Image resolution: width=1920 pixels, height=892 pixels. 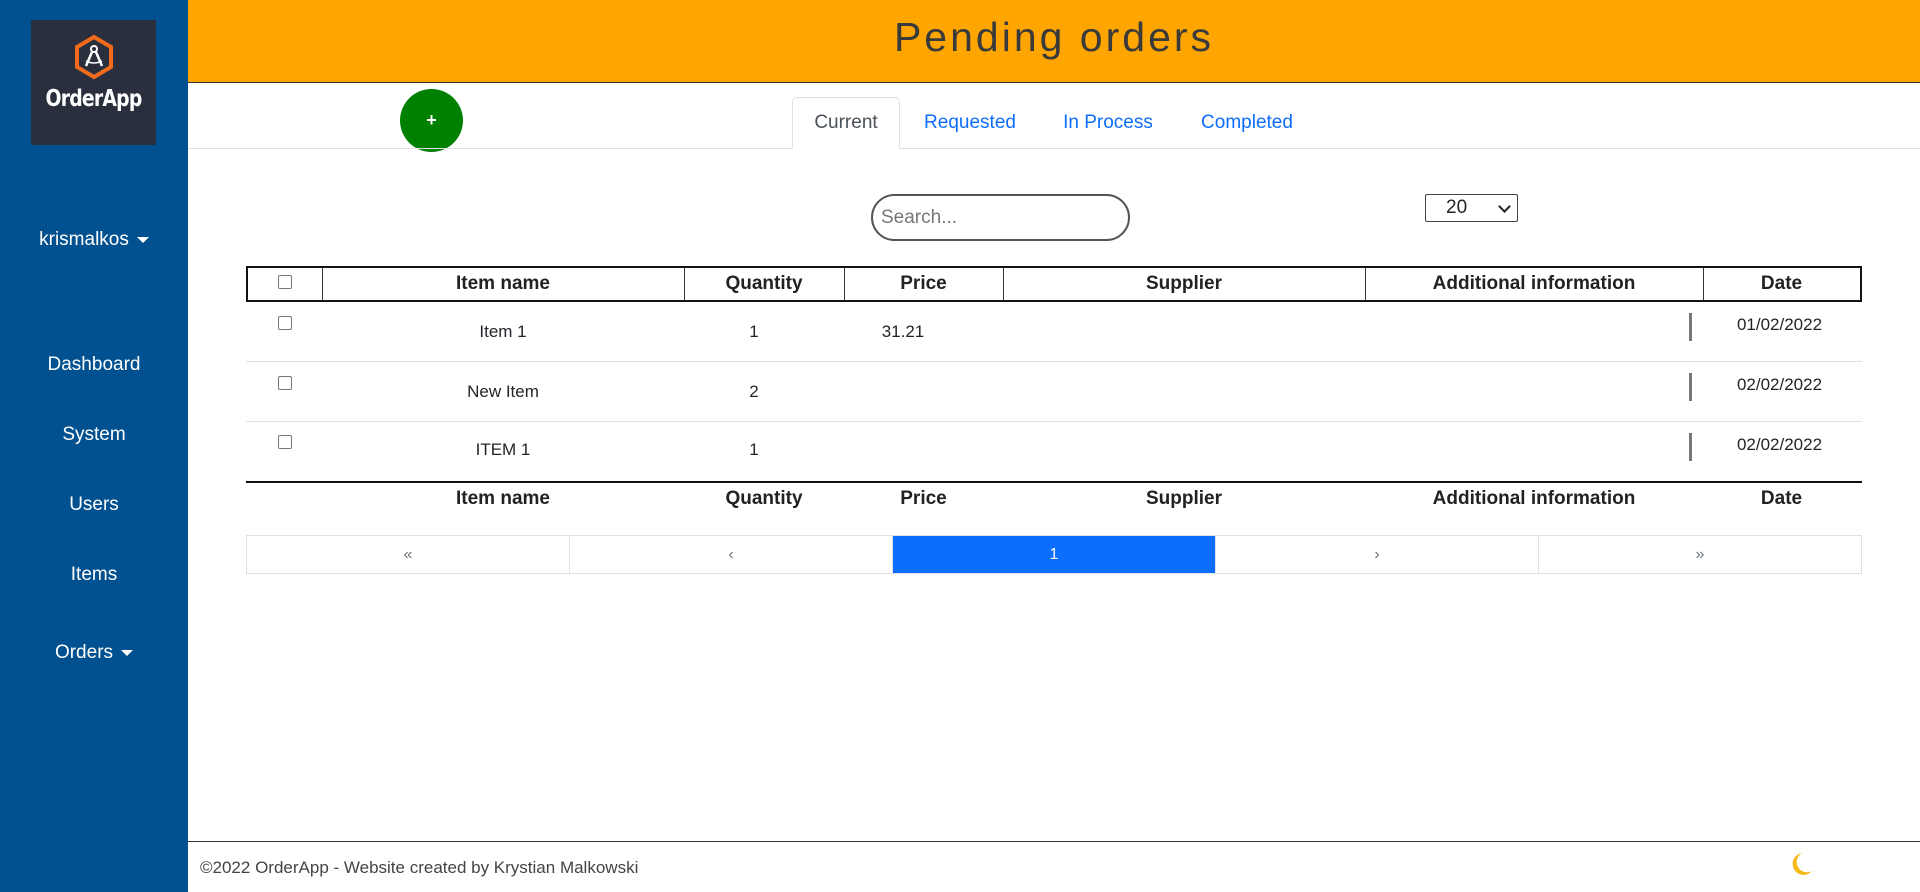 I want to click on sidebar-item-users: Users, so click(x=94, y=505).